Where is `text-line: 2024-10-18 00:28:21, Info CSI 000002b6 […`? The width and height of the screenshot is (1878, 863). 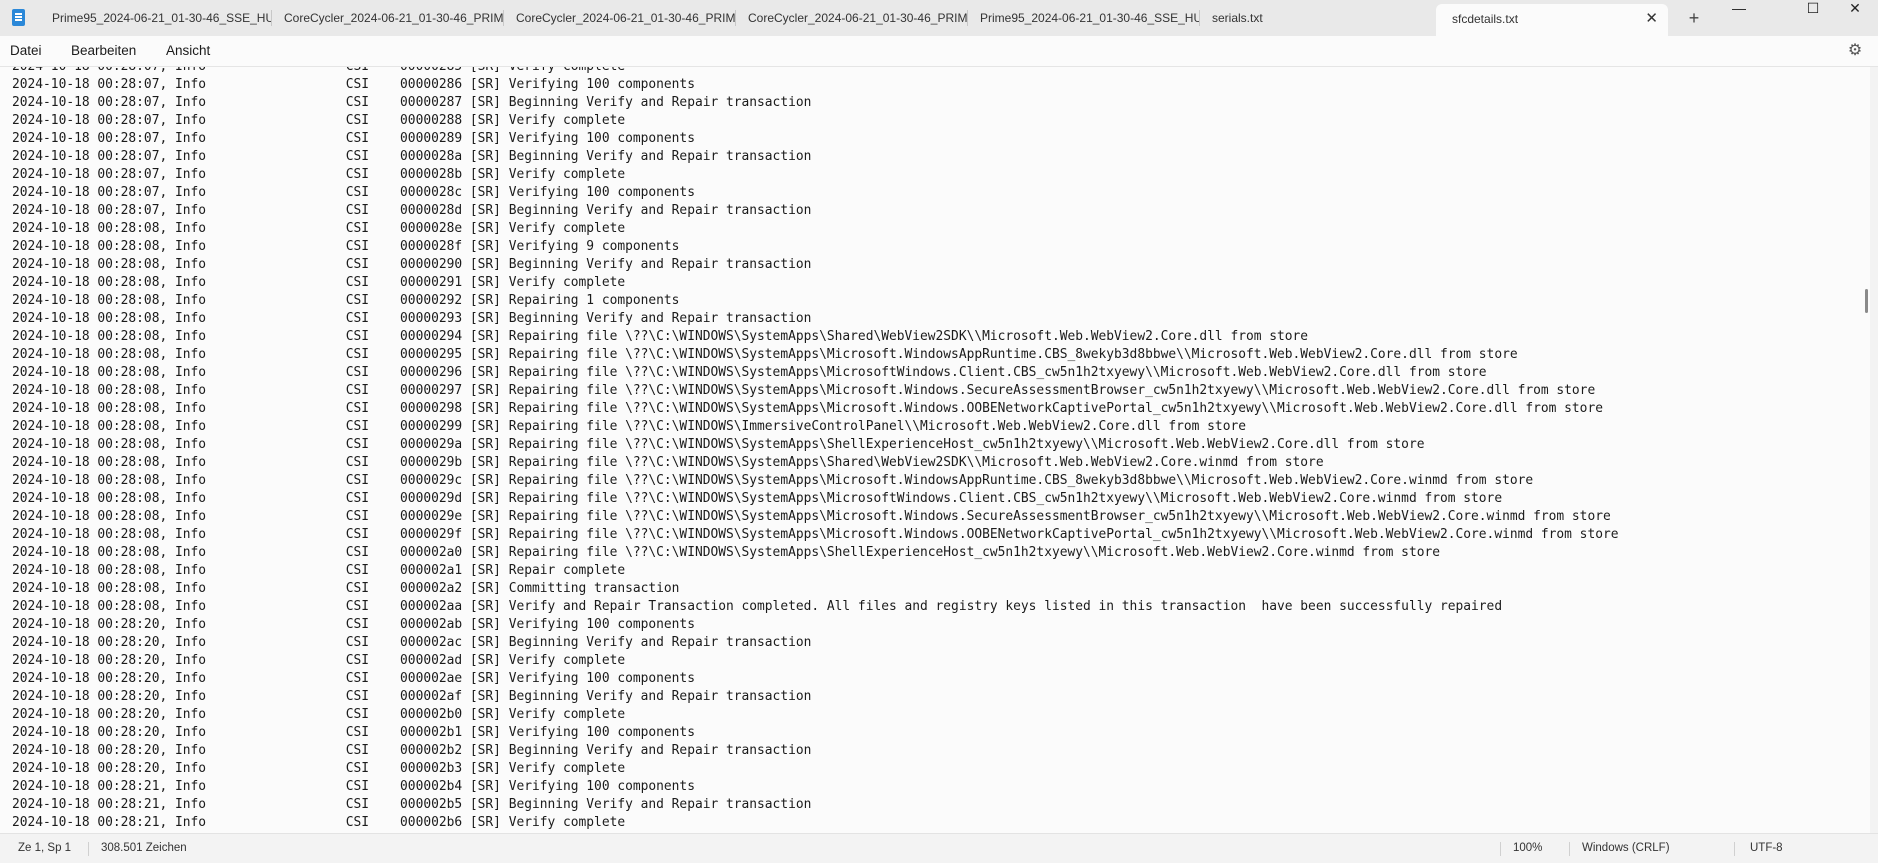 text-line: 2024-10-18 00:28:21, Info CSI 000002b6 [… is located at coordinates (319, 822).